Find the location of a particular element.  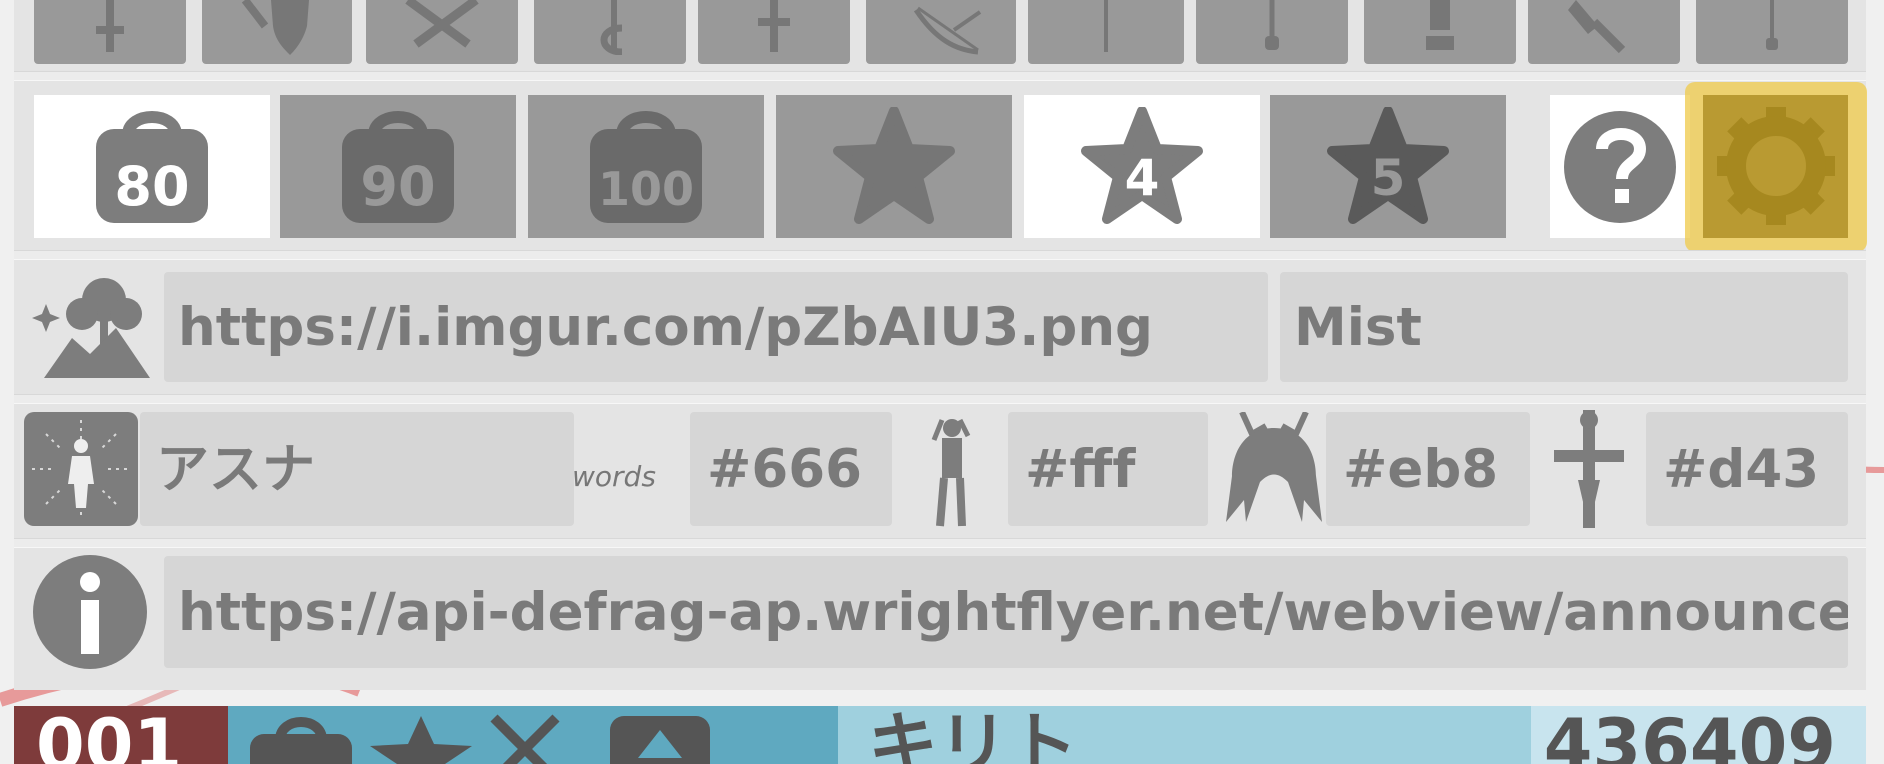

star-4-icon: 4 is located at coordinates (1142, 165).